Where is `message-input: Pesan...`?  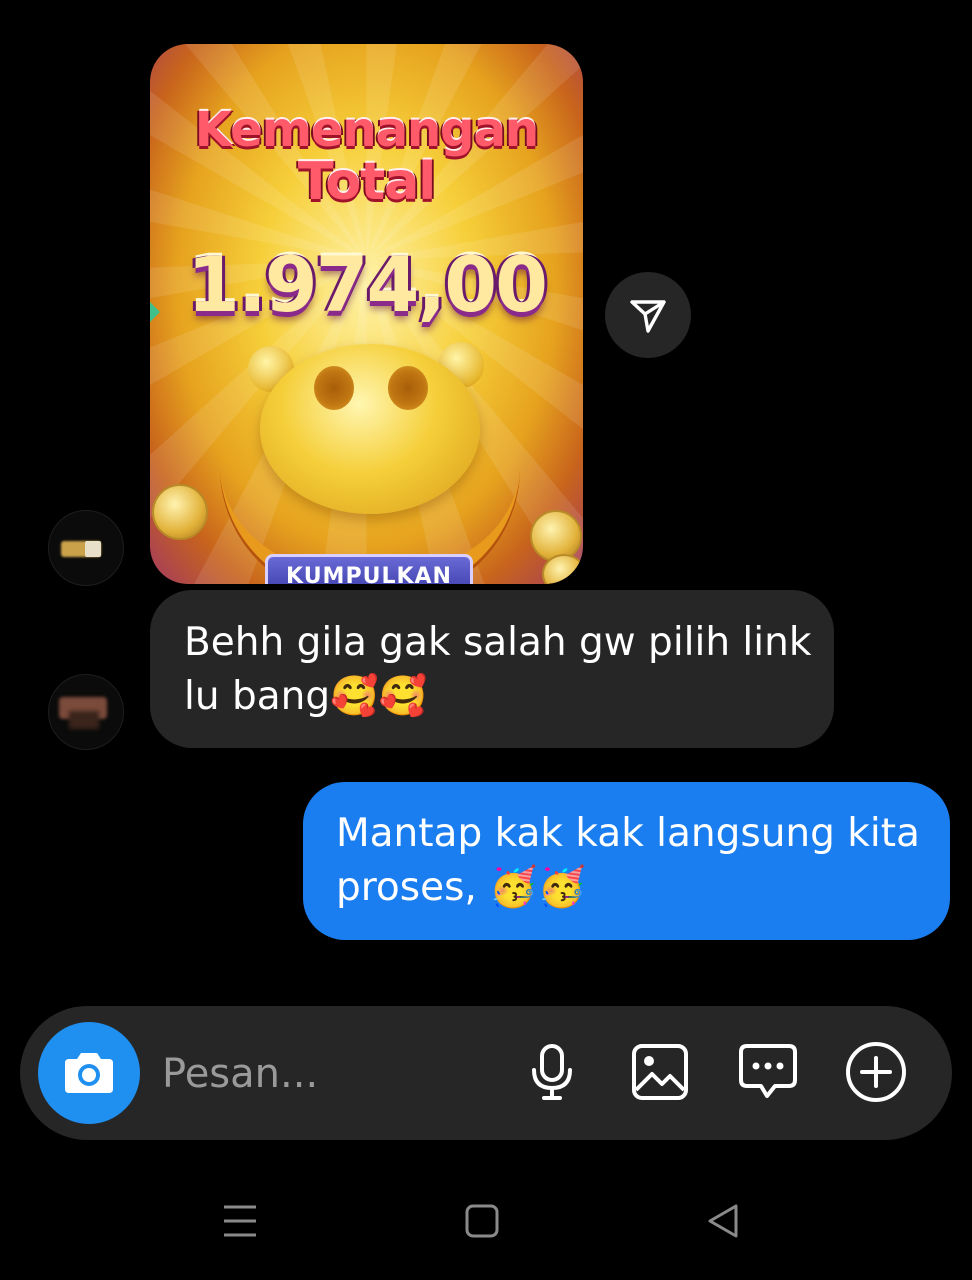
message-input: Pesan... is located at coordinates (240, 1074).